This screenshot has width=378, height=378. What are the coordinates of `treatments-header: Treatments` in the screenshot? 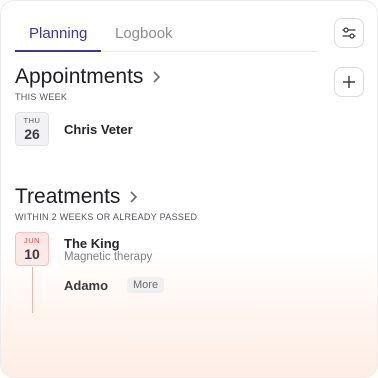 It's located at (76, 197).